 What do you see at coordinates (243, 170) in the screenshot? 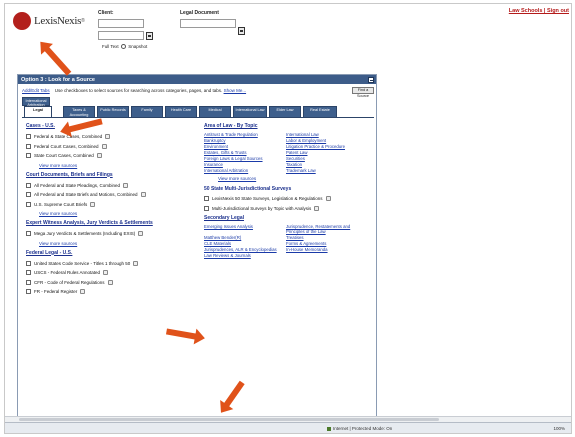
I see `area-link: International Arbitration` at bounding box center [243, 170].